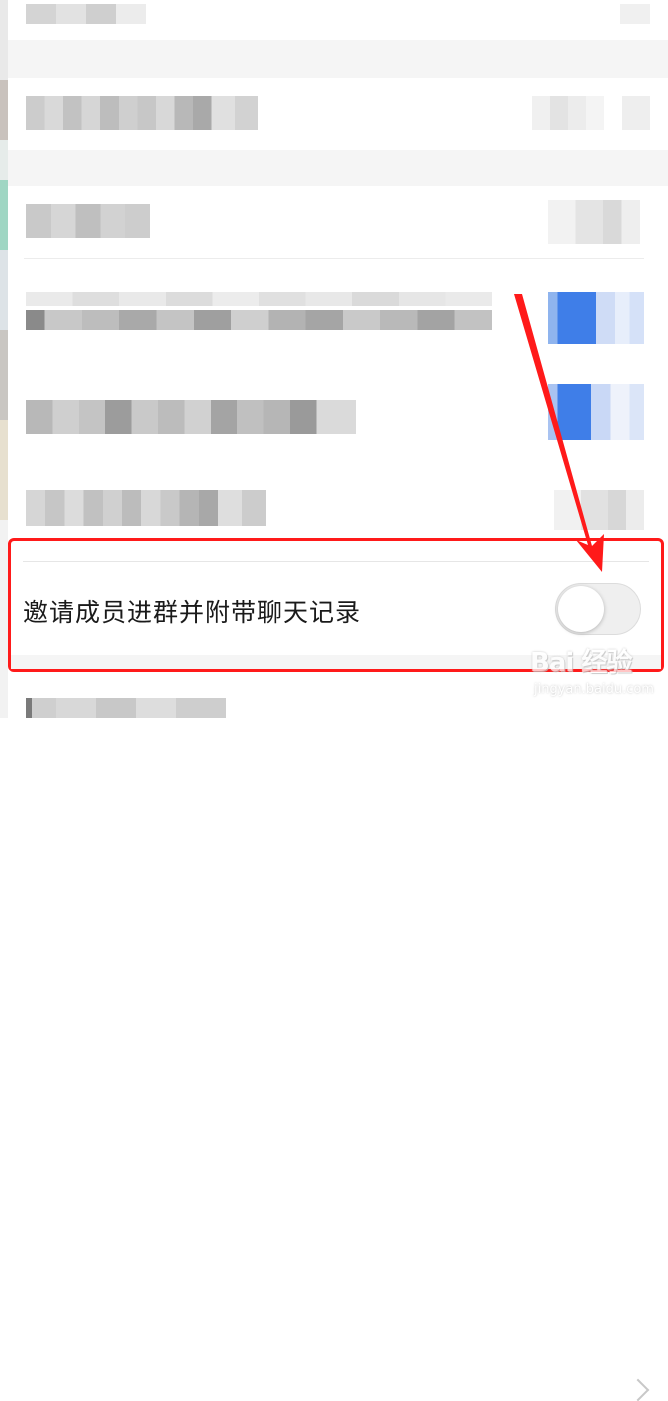 This screenshot has width=668, height=1401. I want to click on invite-with-chat-history-toggle, so click(598, 609).